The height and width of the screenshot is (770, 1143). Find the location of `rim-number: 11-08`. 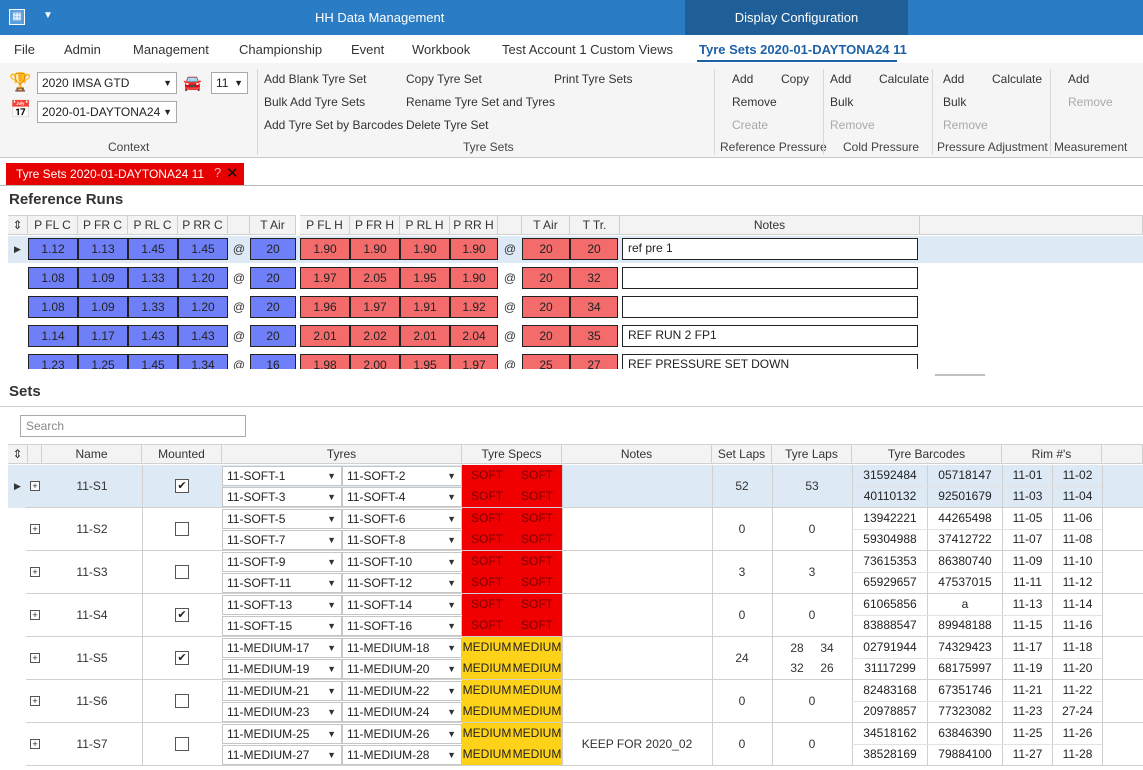

rim-number: 11-08 is located at coordinates (1077, 539).